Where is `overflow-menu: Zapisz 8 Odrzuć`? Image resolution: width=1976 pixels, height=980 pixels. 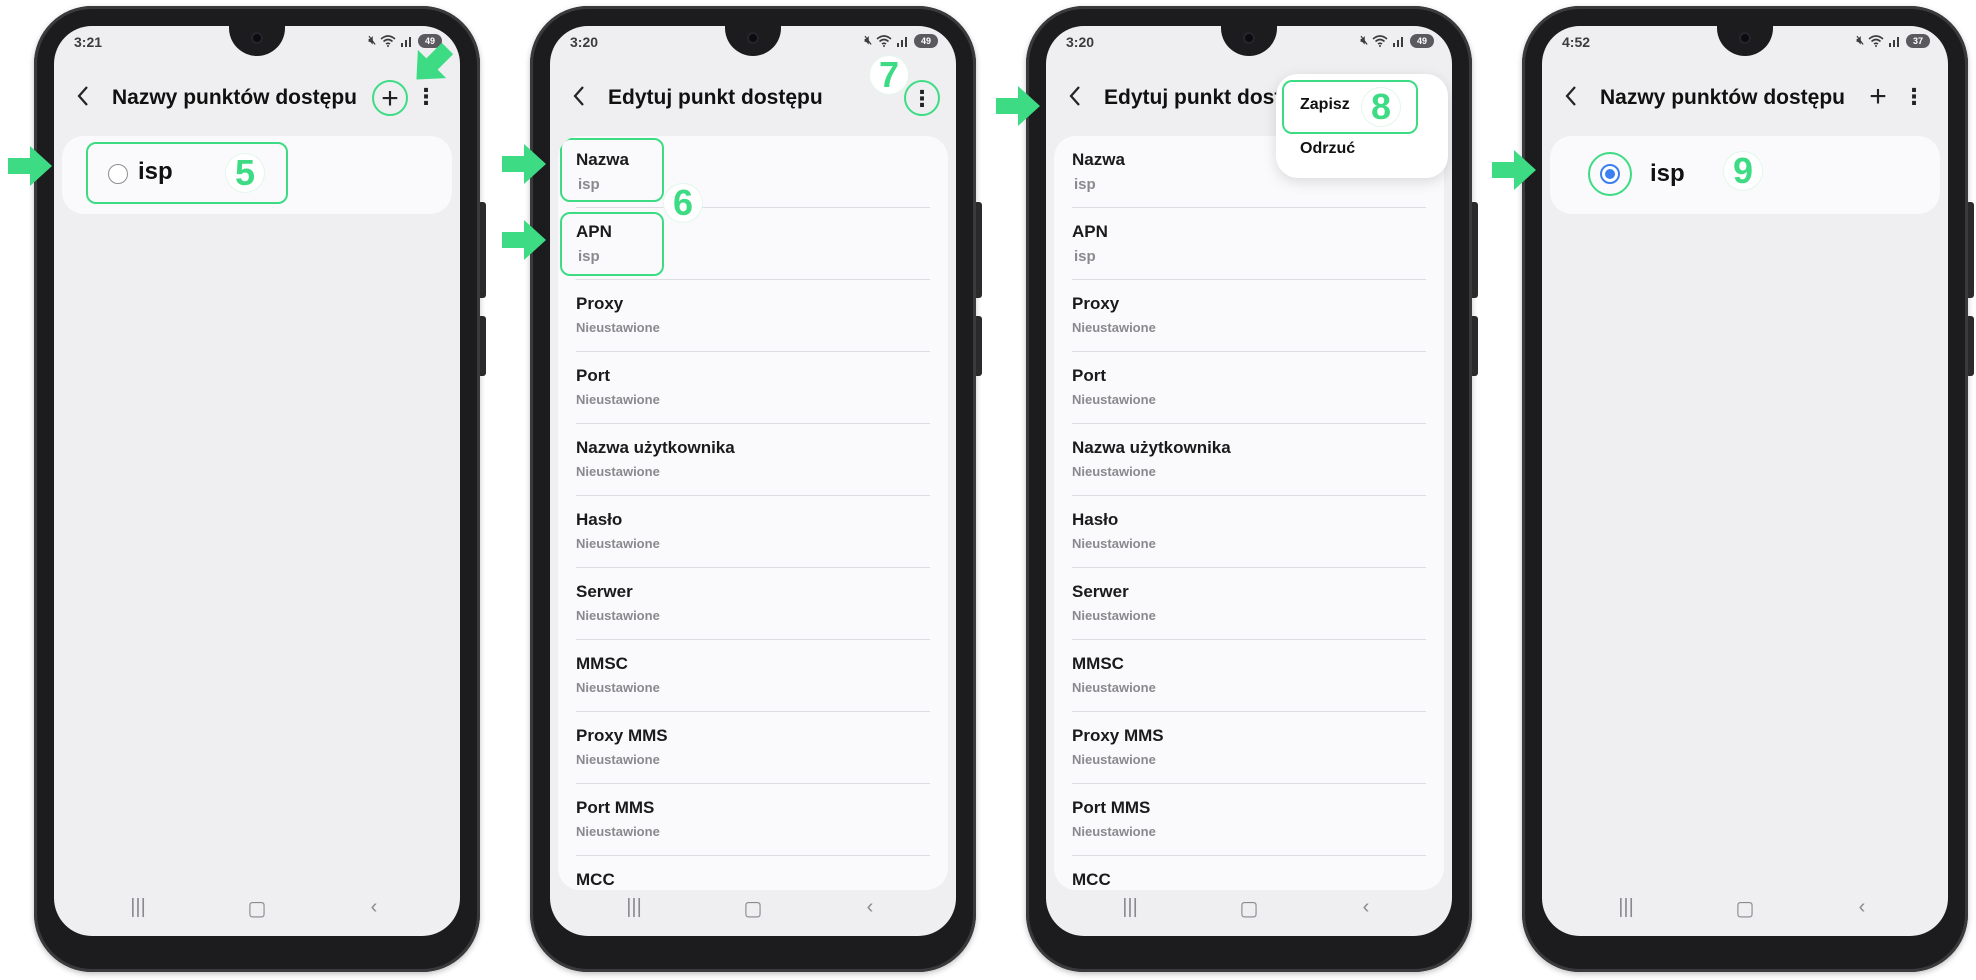 overflow-menu: Zapisz 8 Odrzuć is located at coordinates (1362, 126).